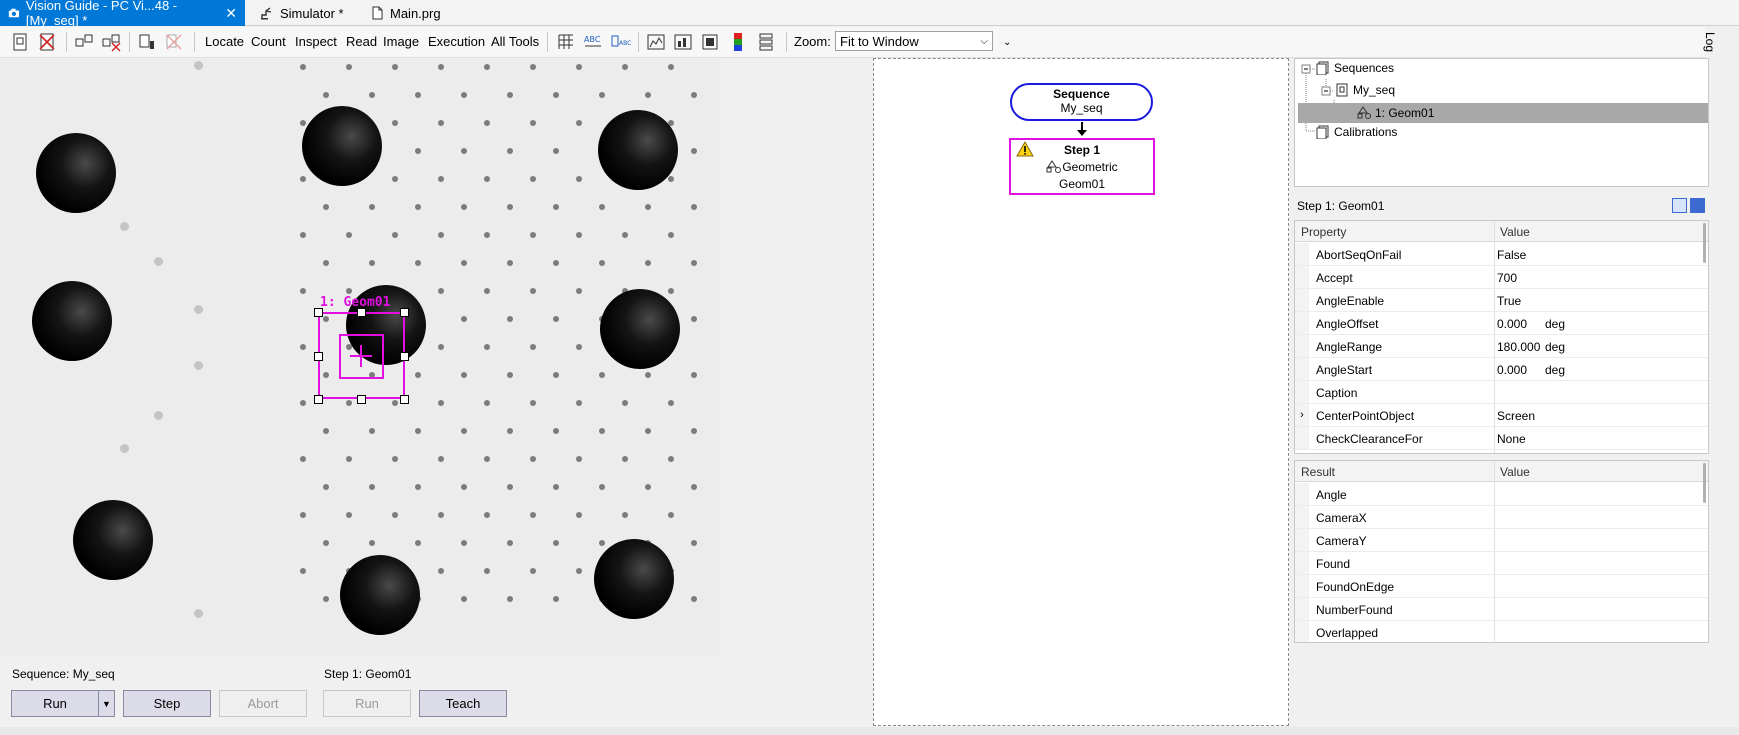 The width and height of the screenshot is (1739, 735). I want to click on property-value: None, so click(1511, 439).